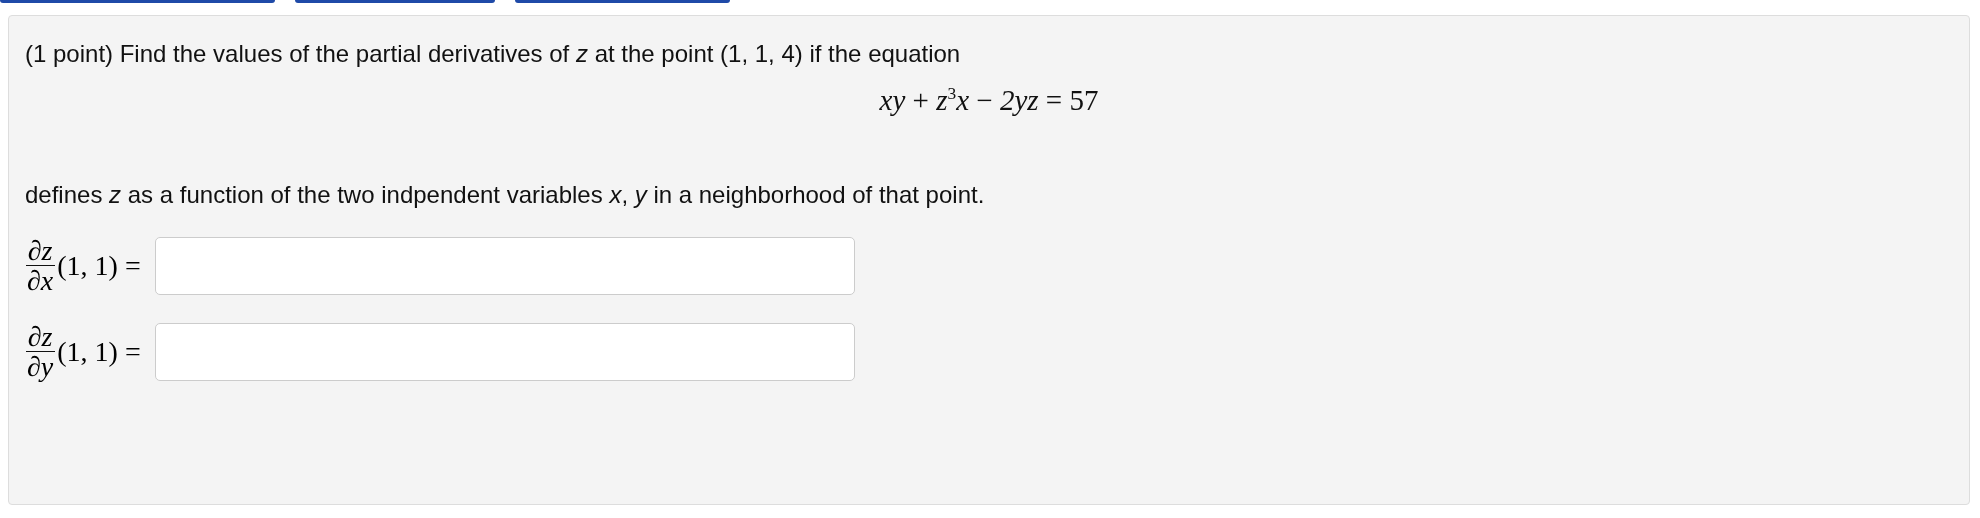  Describe the element at coordinates (40, 367) in the screenshot. I see `denominator: ∂y` at that location.